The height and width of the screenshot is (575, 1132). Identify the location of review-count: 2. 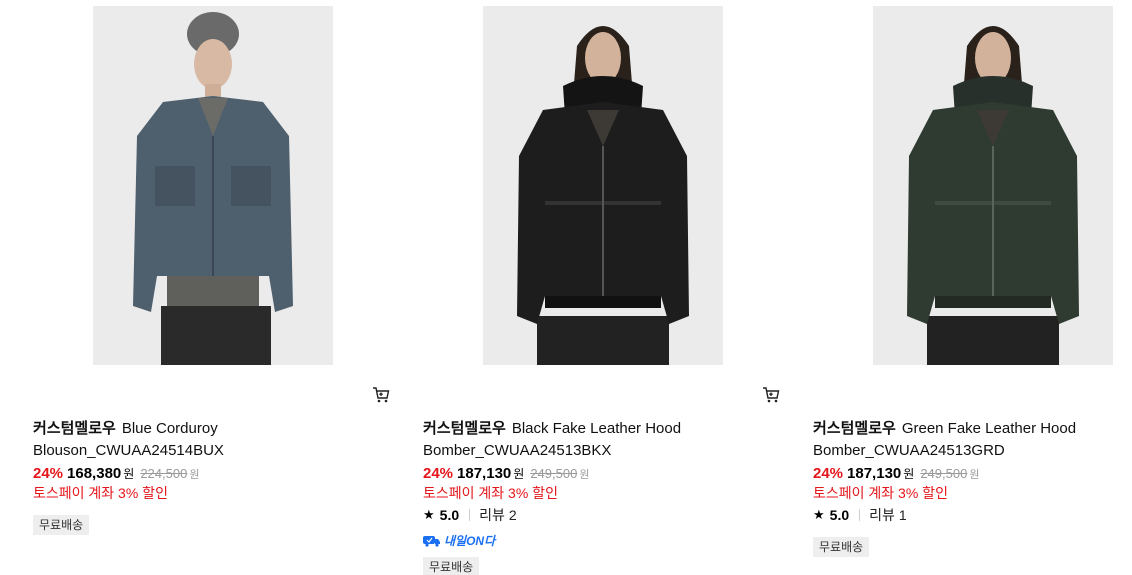
(512, 515).